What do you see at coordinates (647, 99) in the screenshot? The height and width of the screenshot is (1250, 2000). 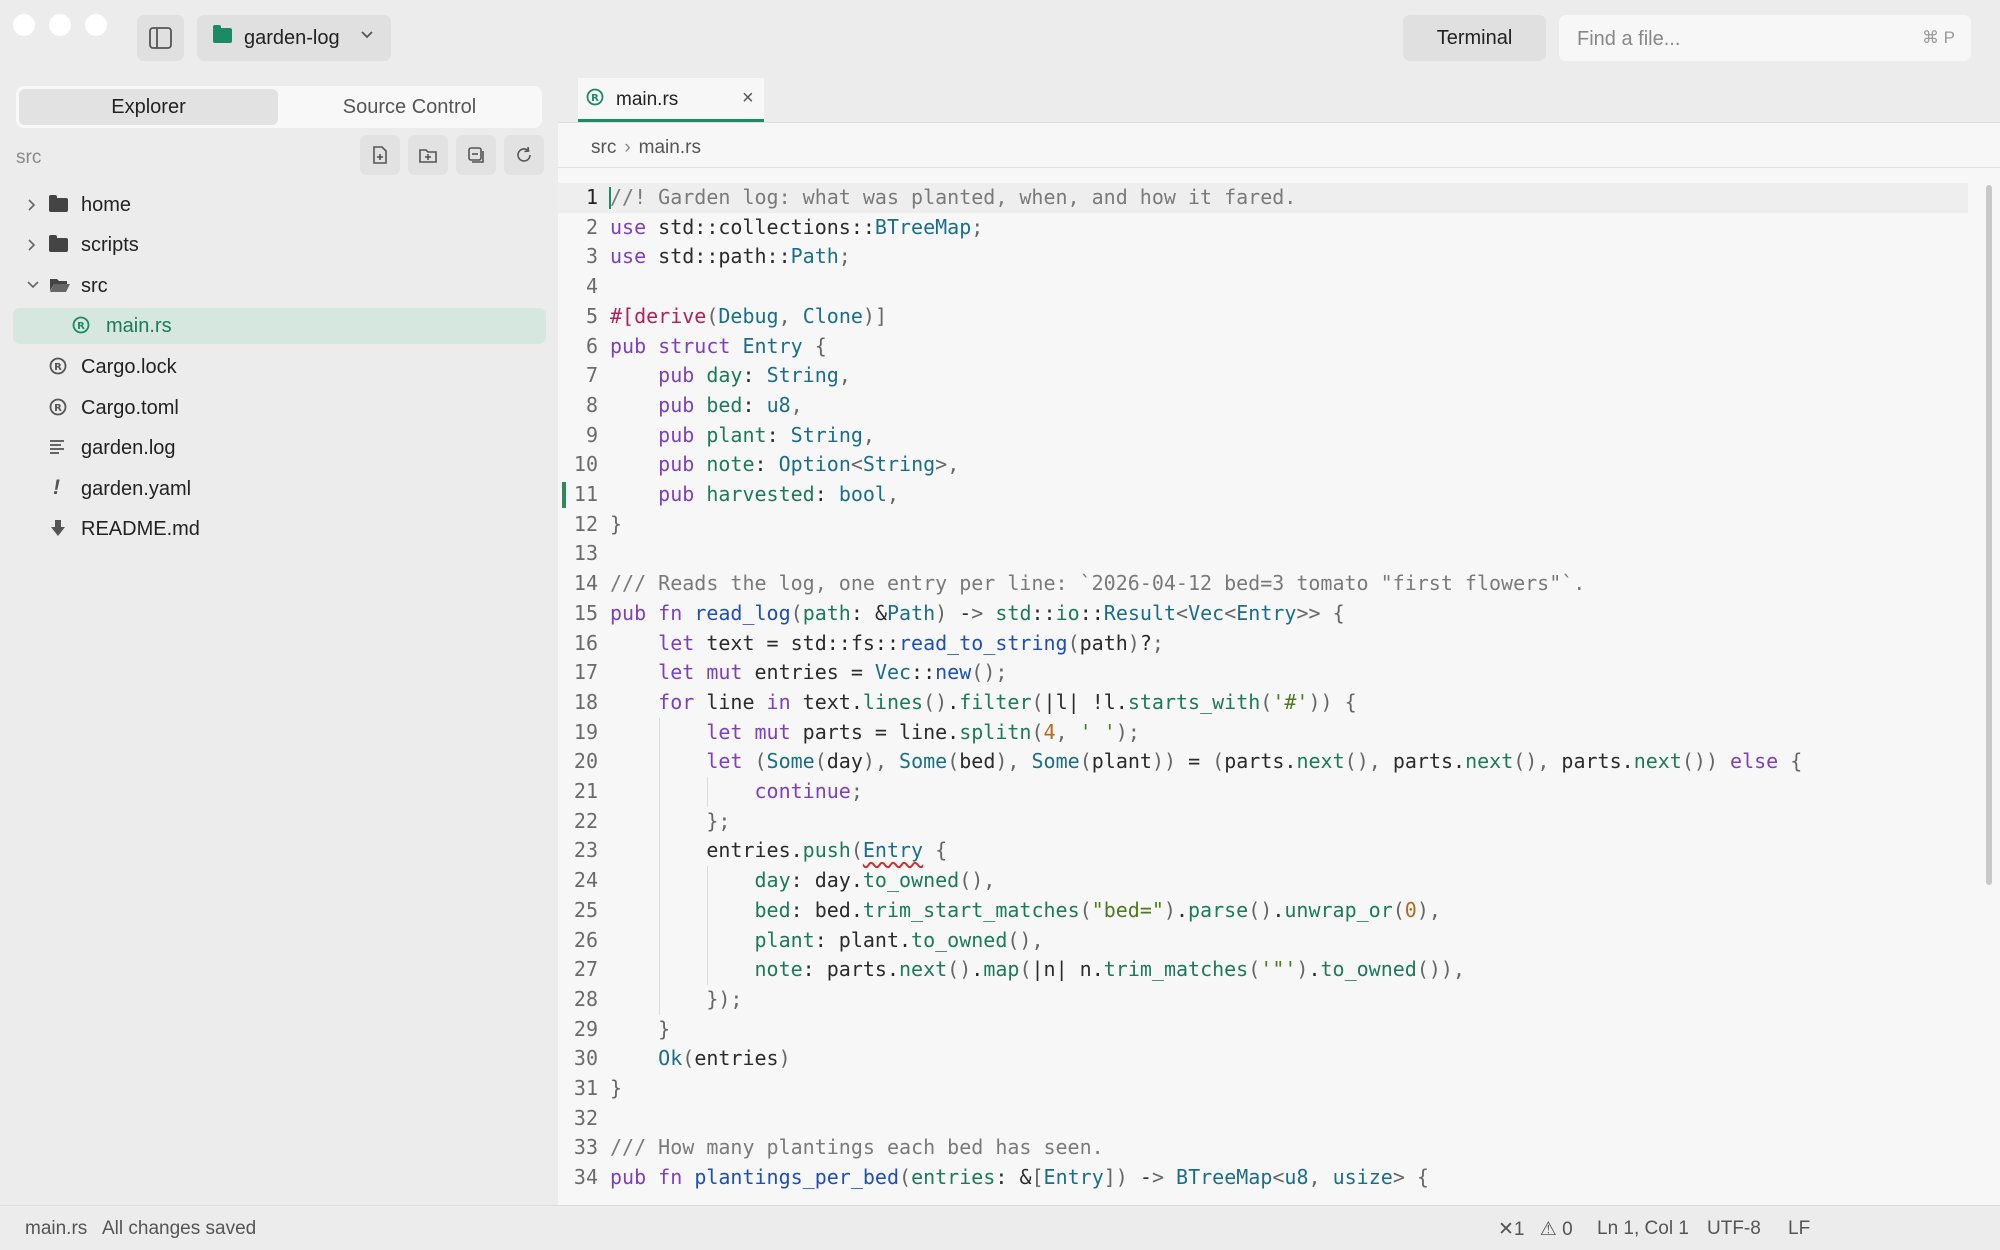 I see `tab-label: main.rs` at bounding box center [647, 99].